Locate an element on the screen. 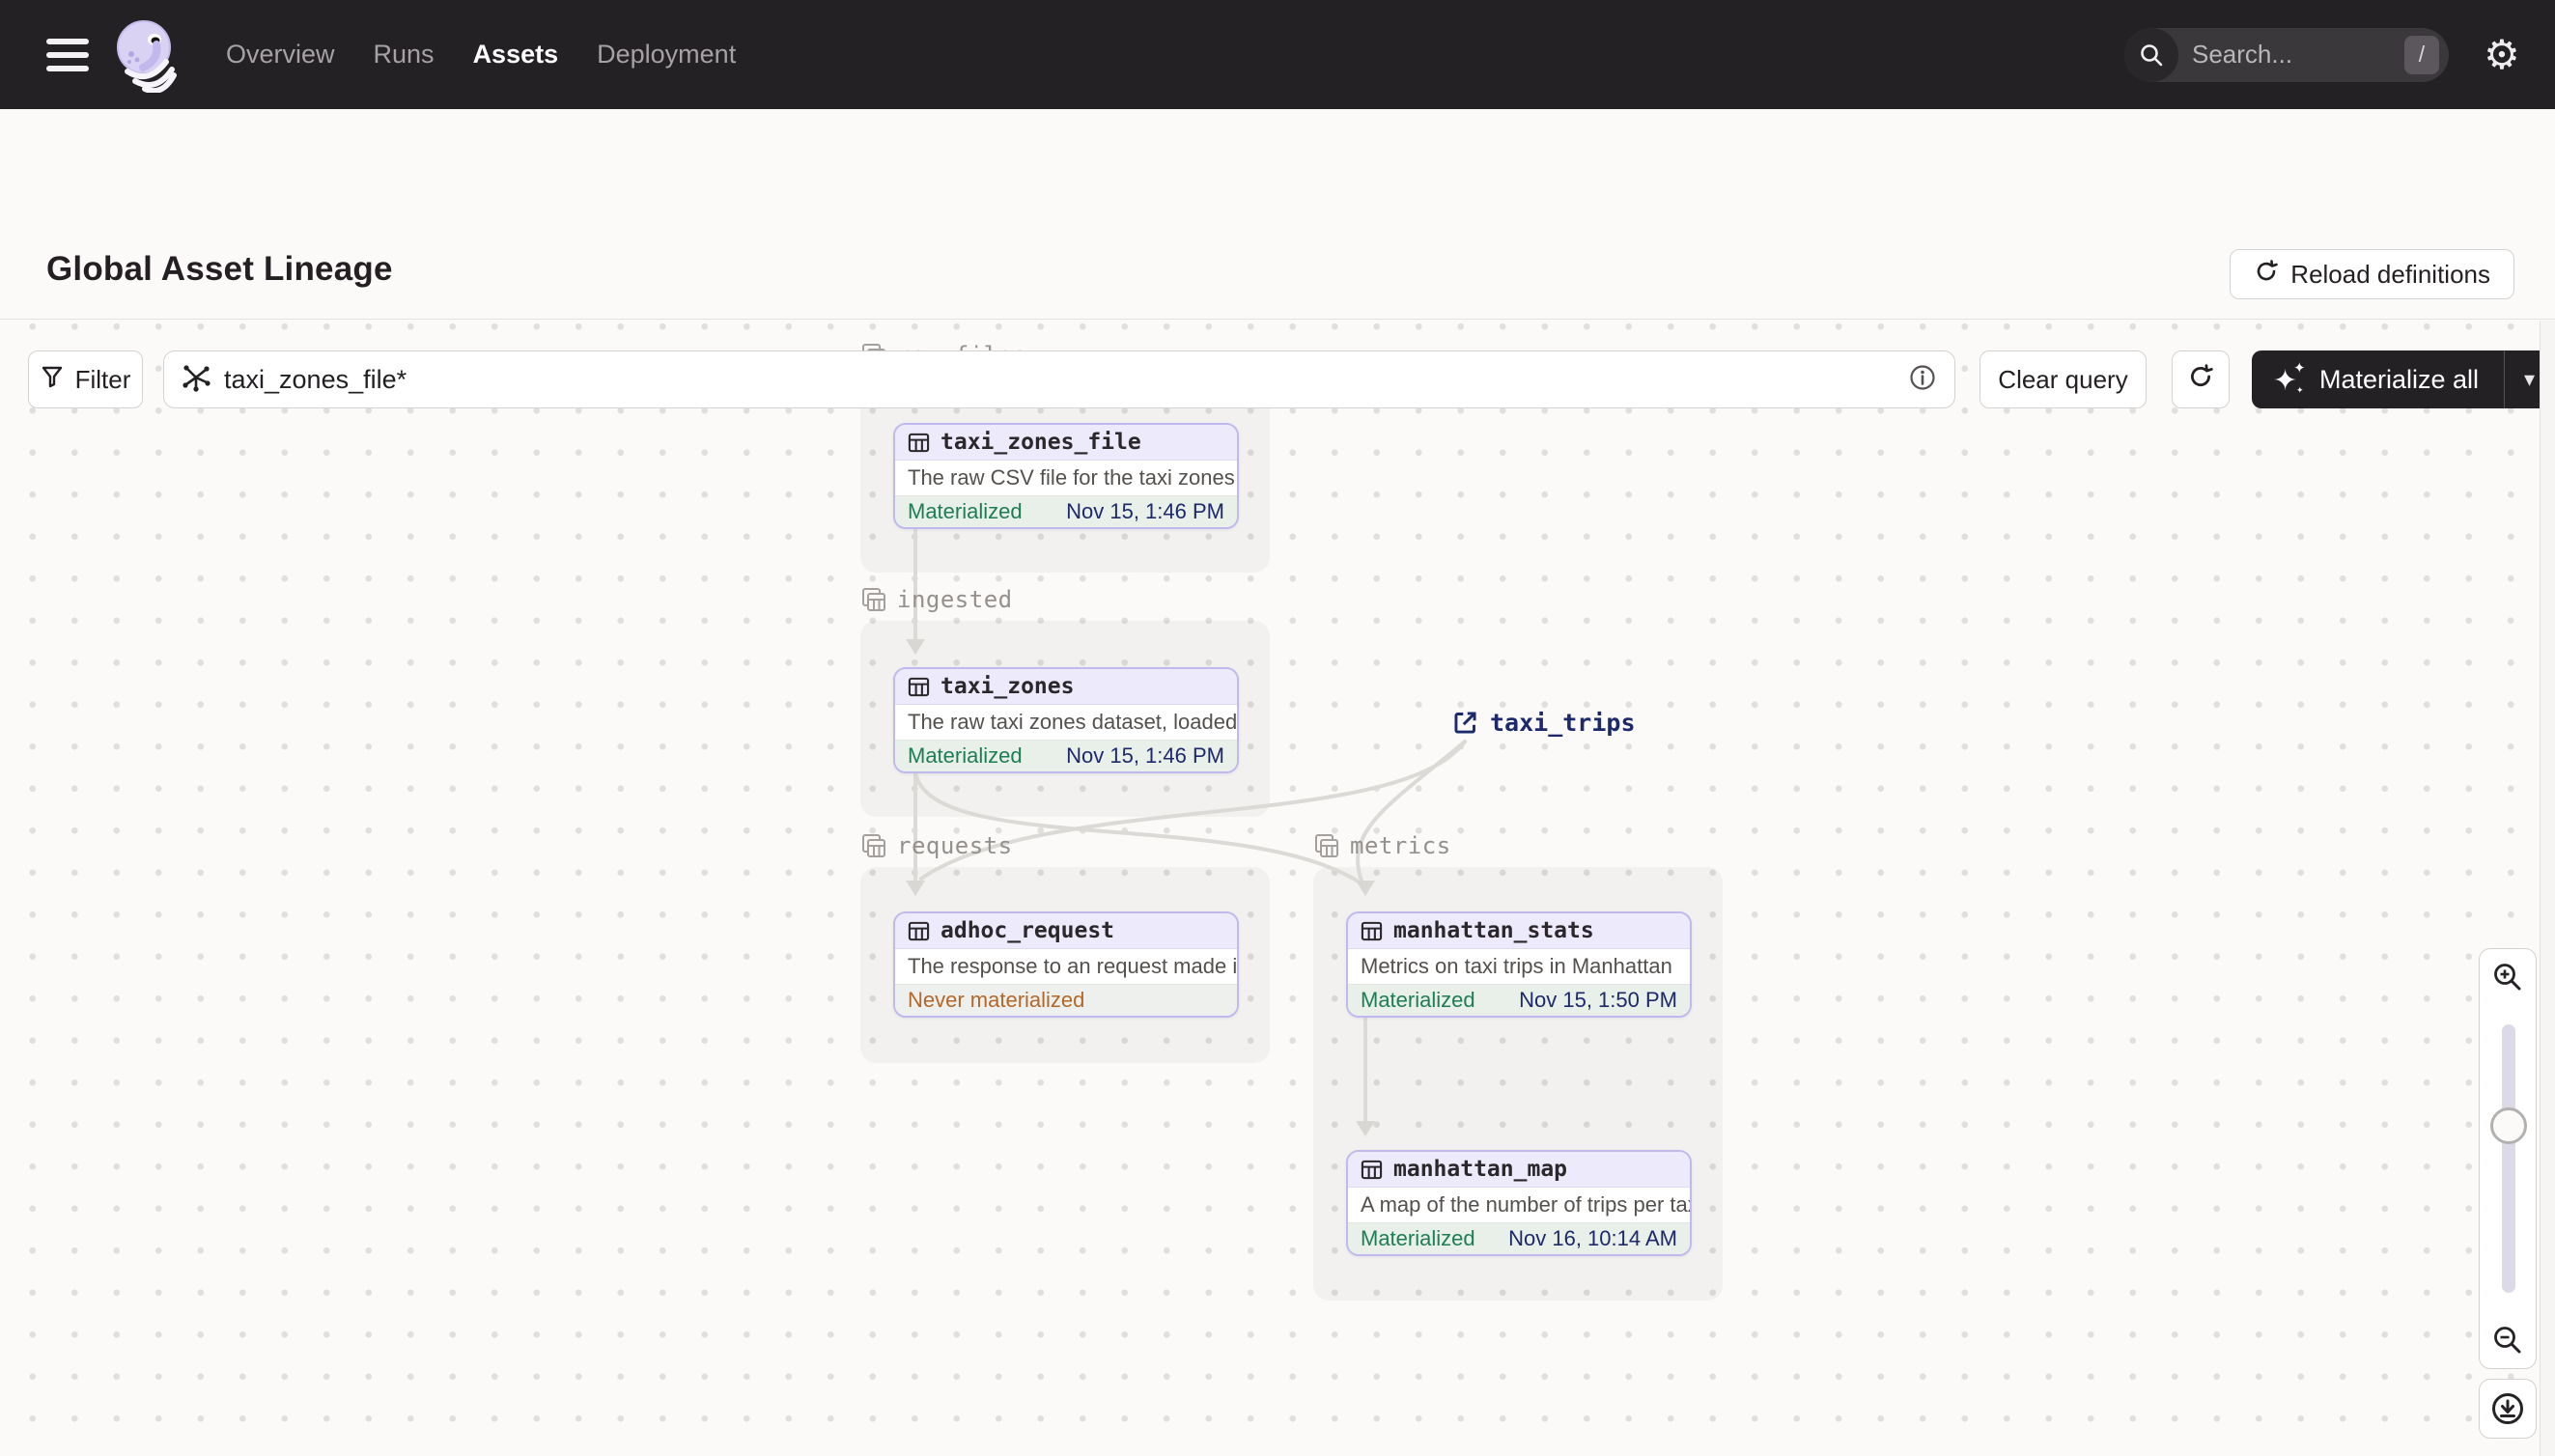 Image resolution: width=2555 pixels, height=1456 pixels. dagster-logo-icon is located at coordinates (148, 56).